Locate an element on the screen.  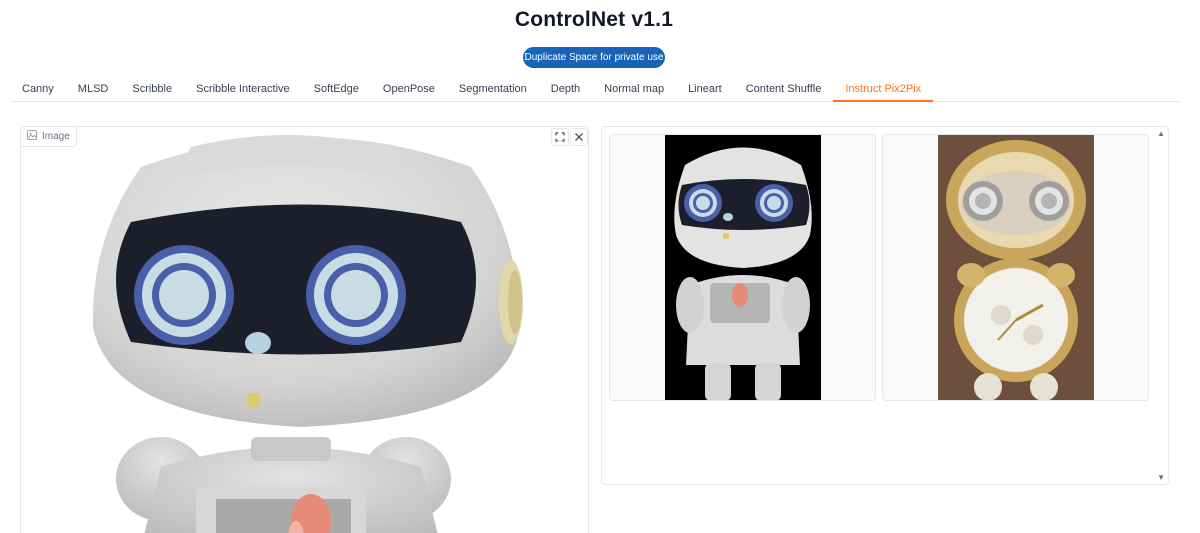
scroll-down-icon: ▼ is located at coordinates (1161, 477).